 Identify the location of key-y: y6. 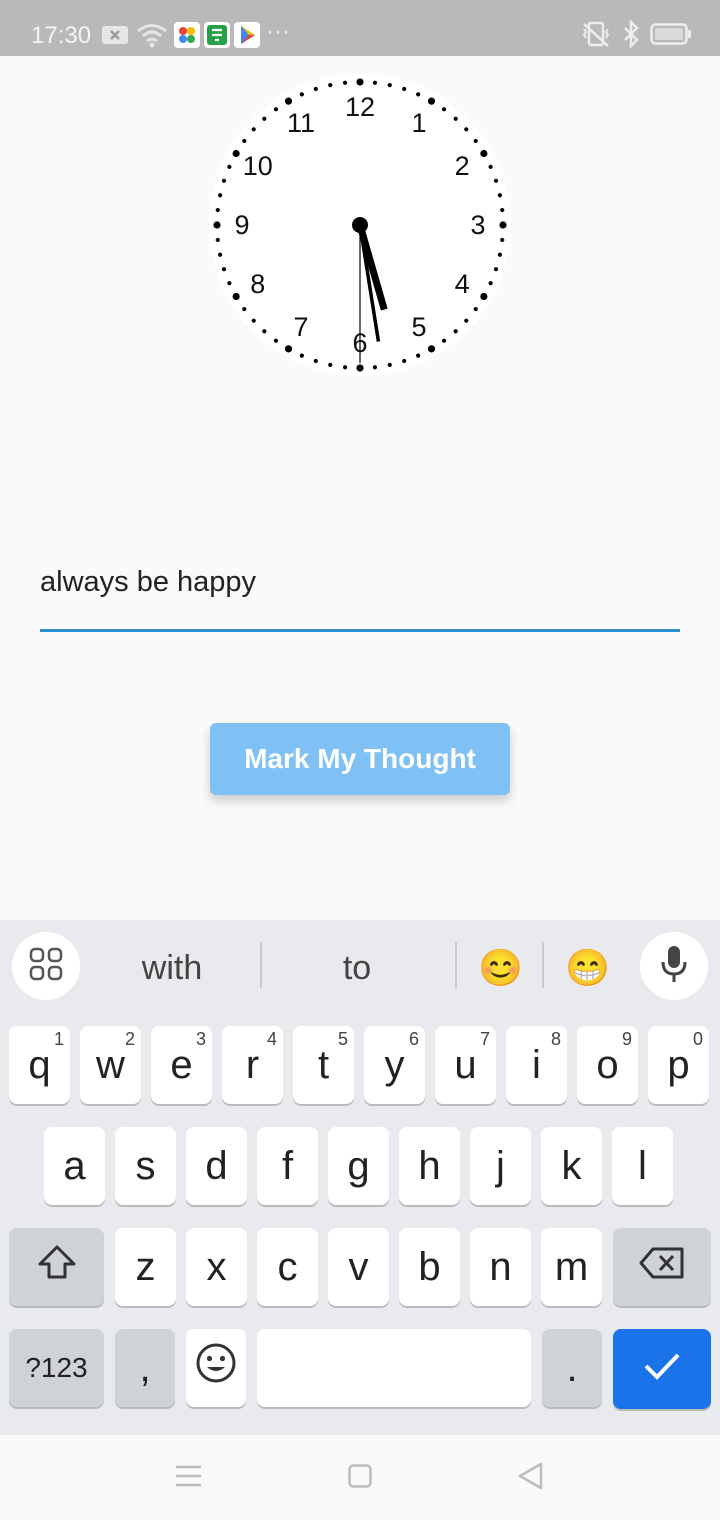
(394, 1065).